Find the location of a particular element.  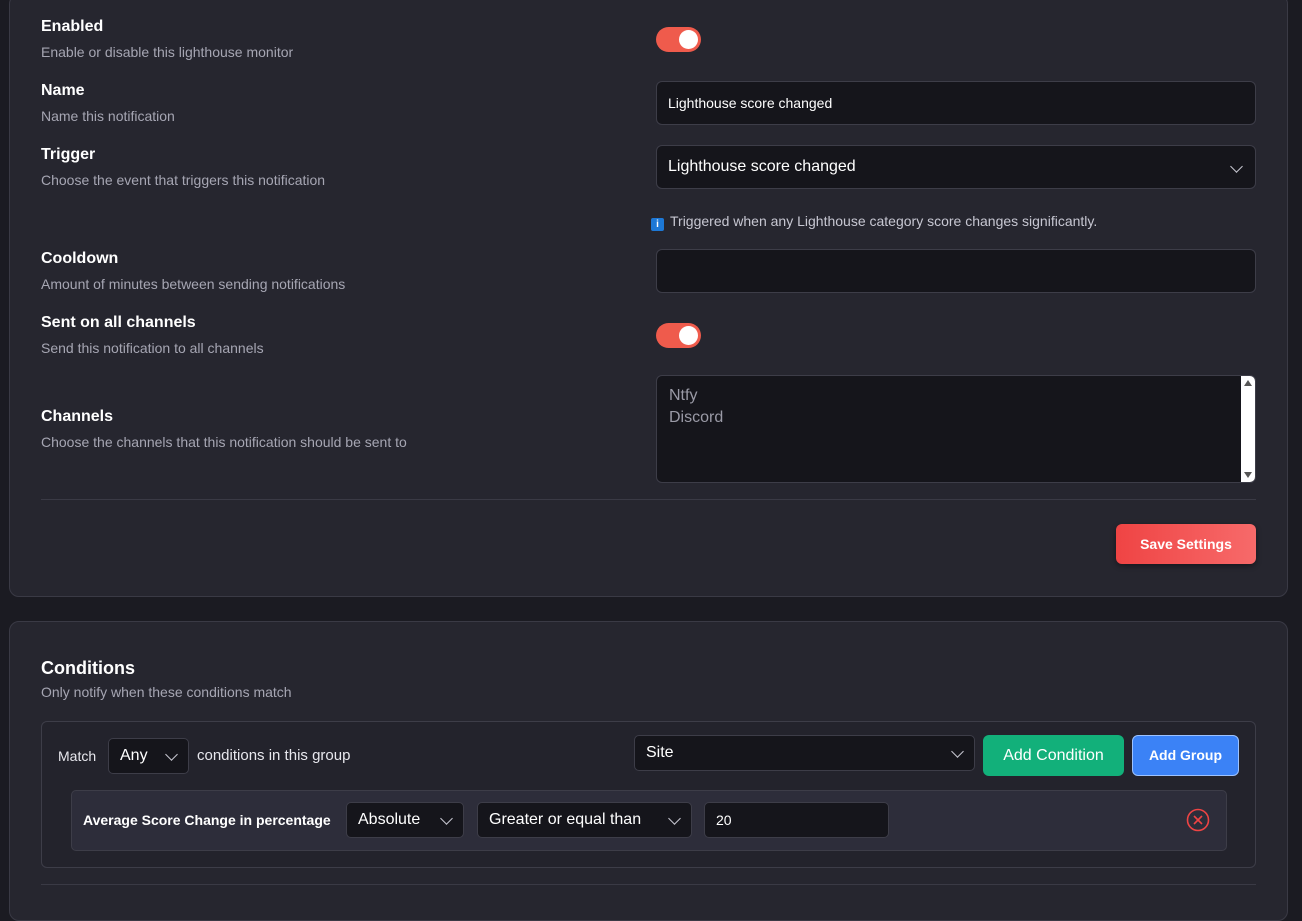

conditions-description: Only notify when these conditions match is located at coordinates (166, 692).